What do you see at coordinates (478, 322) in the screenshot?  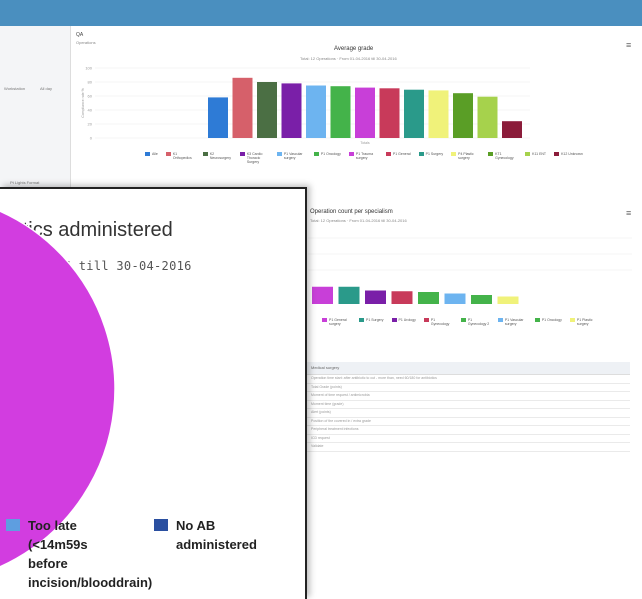 I see `legend-label: P1 Gynecology 2` at bounding box center [478, 322].